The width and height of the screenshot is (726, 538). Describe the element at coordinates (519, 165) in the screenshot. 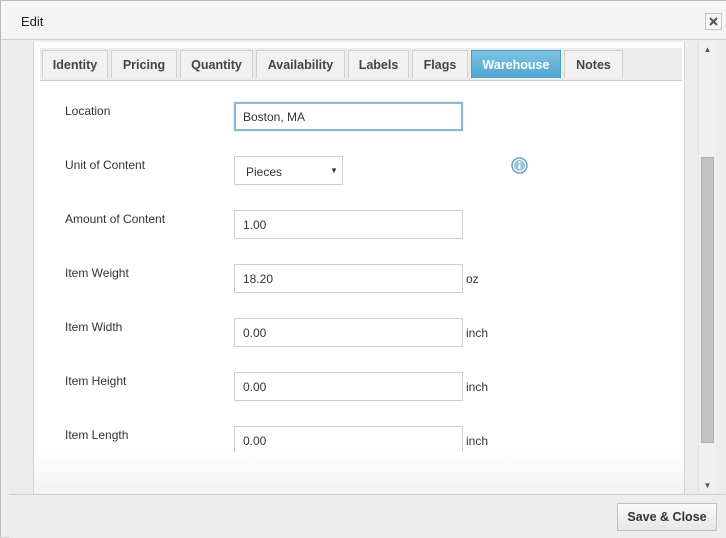

I see `info-icon` at that location.